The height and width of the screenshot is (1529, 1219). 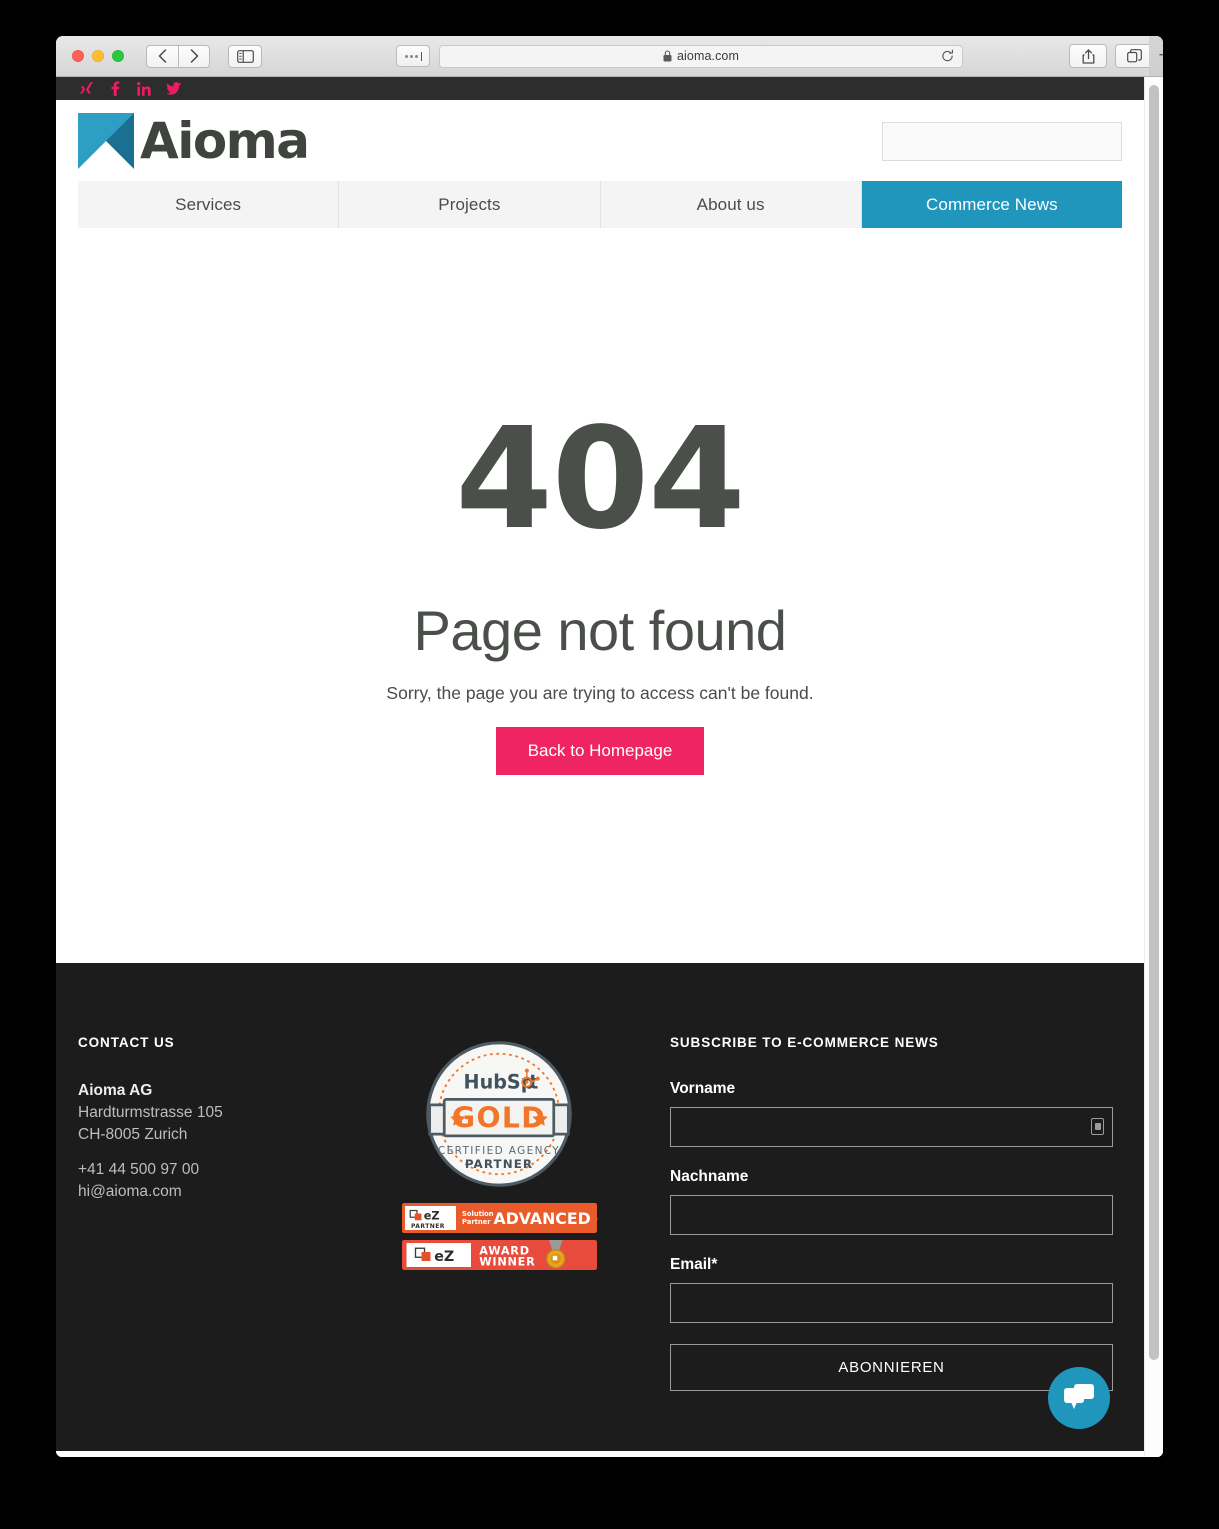 What do you see at coordinates (499, 1081) in the screenshot?
I see `hubspot-brand-text: HubSp` at bounding box center [499, 1081].